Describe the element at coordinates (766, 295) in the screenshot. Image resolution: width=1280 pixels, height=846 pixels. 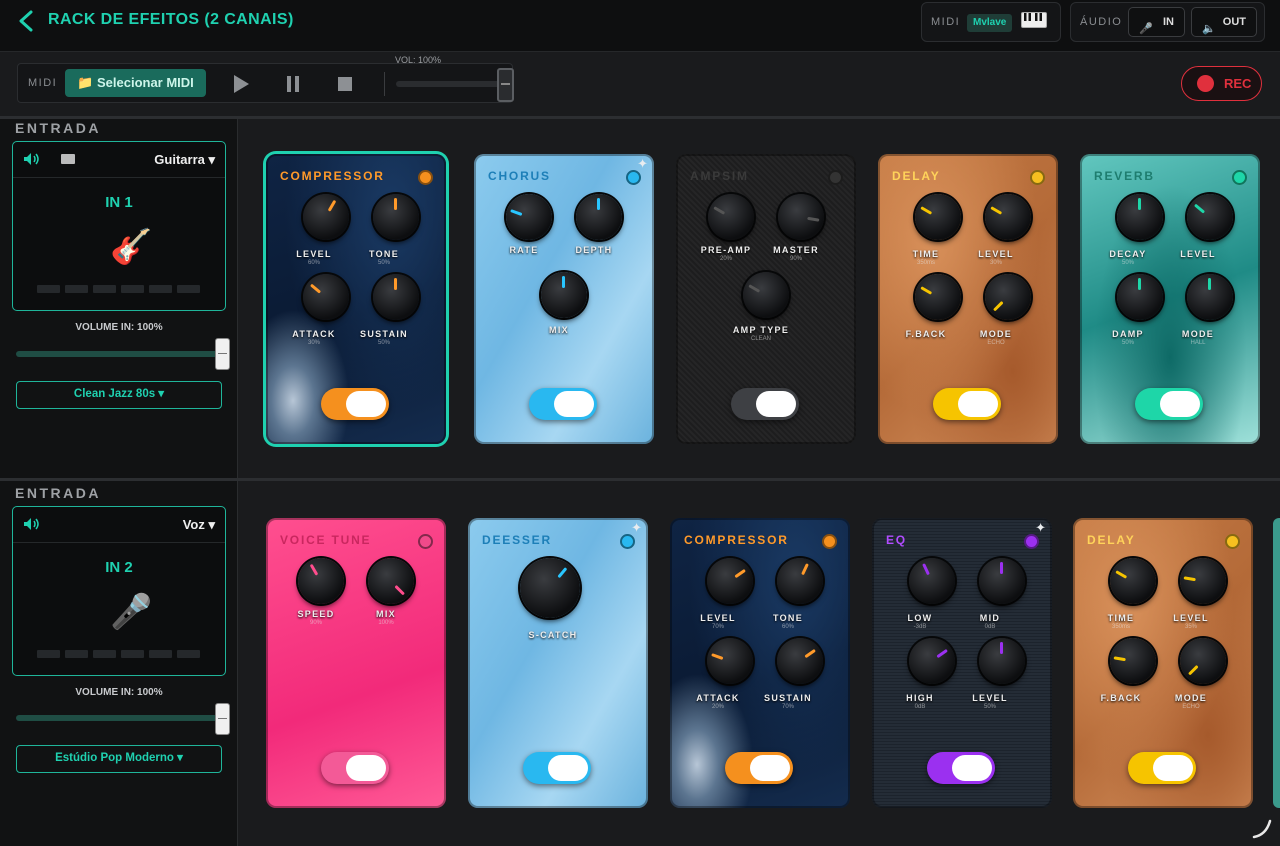
I see `knob-amp-type` at that location.